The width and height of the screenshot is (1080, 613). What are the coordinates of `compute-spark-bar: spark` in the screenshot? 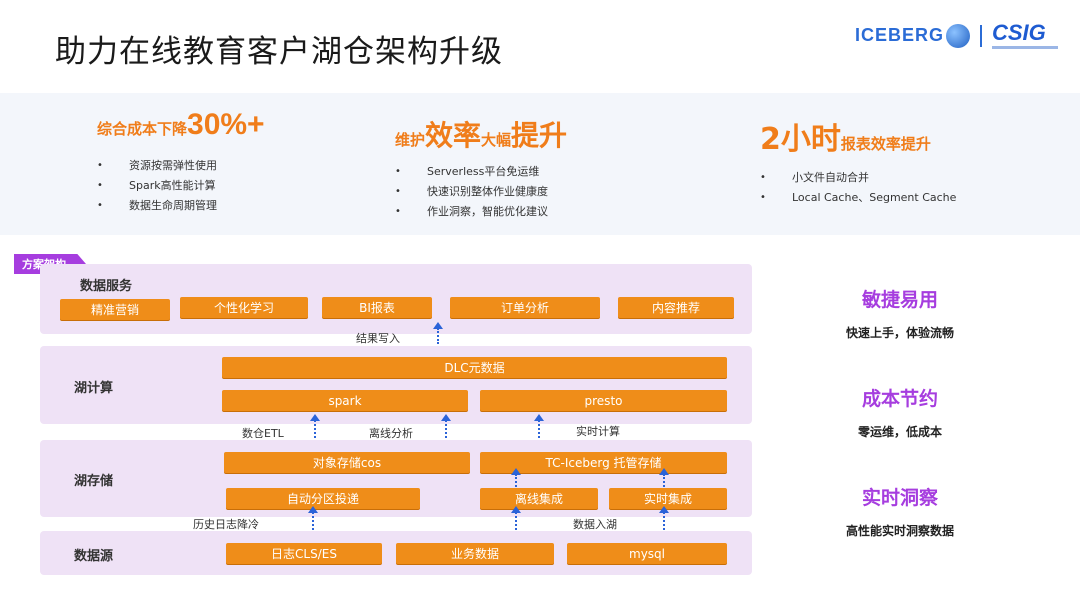 It's located at (345, 400).